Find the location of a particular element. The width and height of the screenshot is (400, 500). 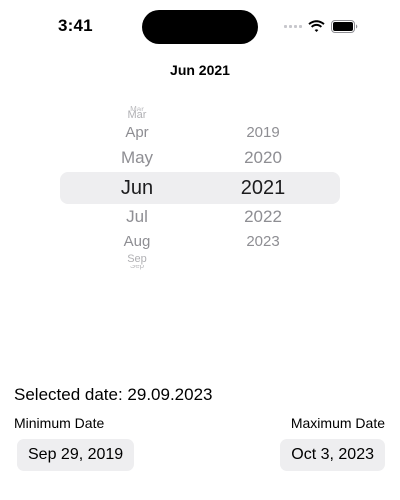

month-item-selected: Jun is located at coordinates (137, 188).